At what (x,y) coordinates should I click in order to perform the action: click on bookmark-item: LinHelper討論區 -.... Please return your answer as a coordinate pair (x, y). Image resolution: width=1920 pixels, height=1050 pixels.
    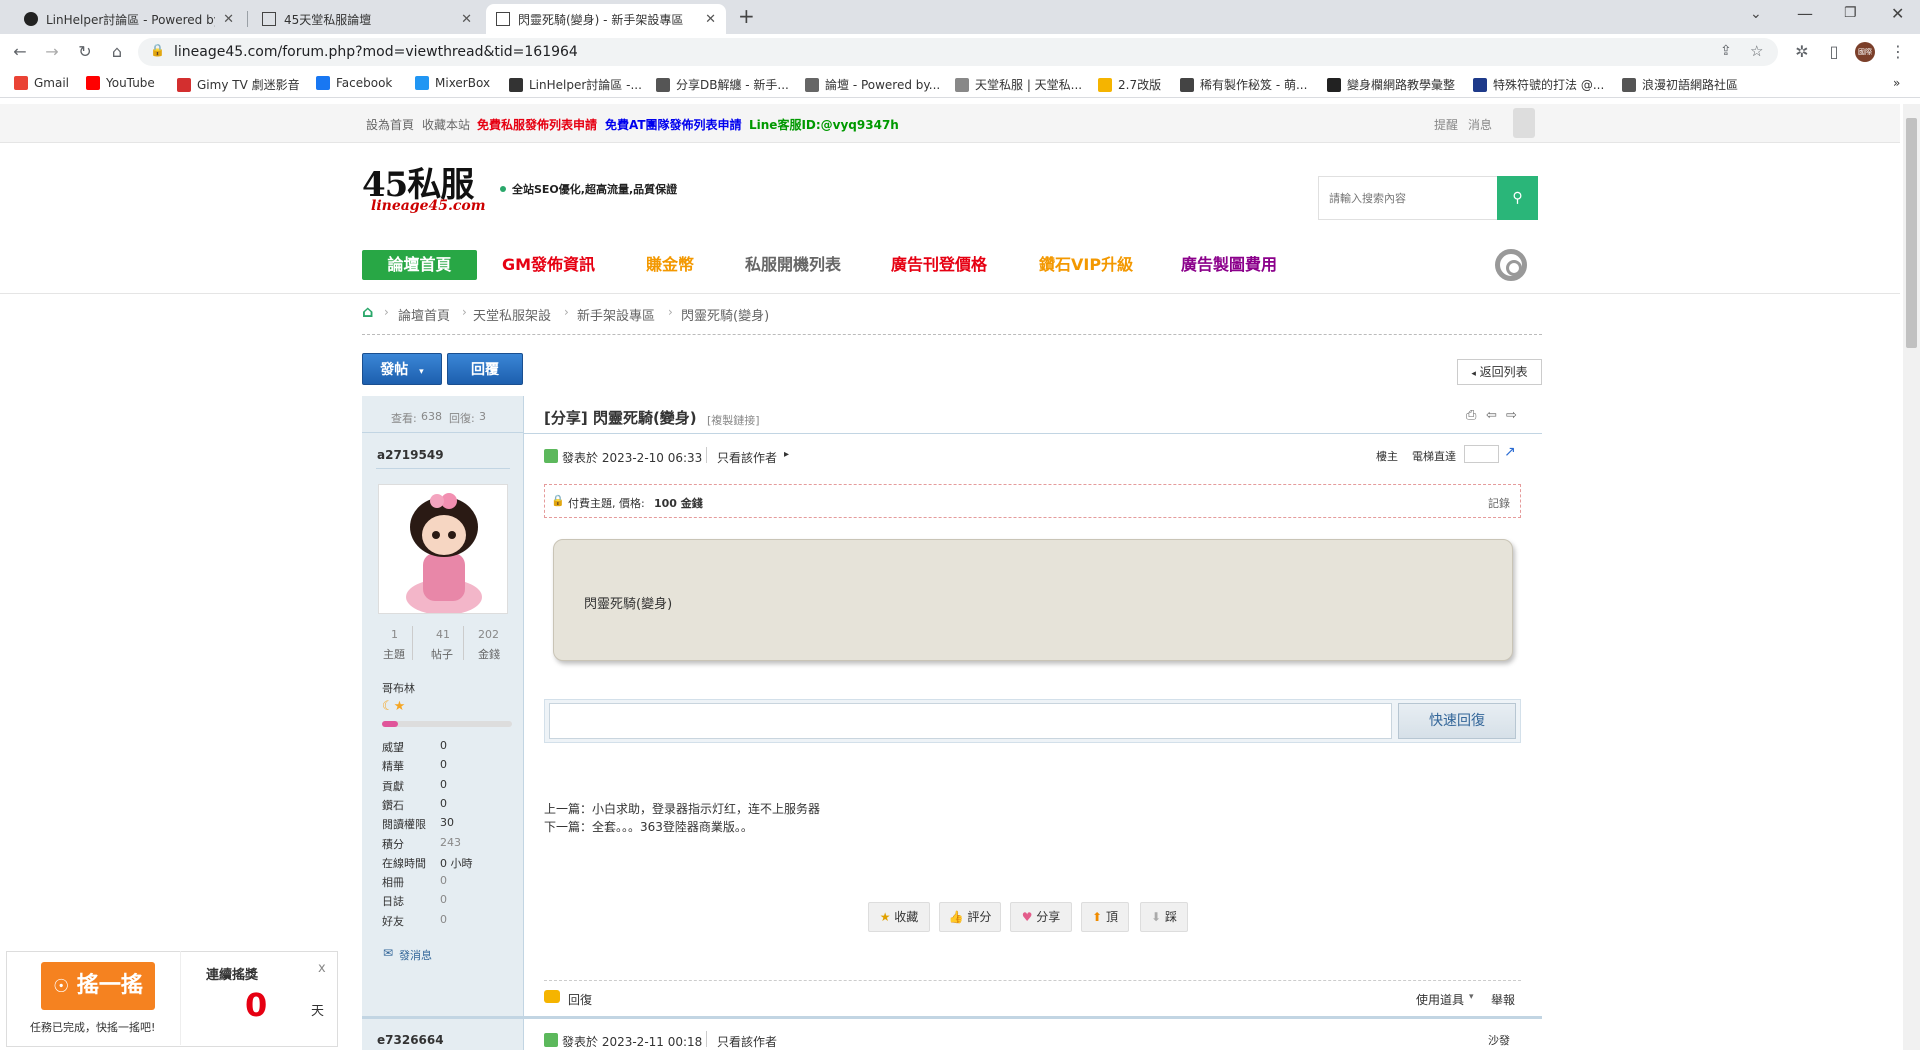
    Looking at the image, I should click on (575, 84).